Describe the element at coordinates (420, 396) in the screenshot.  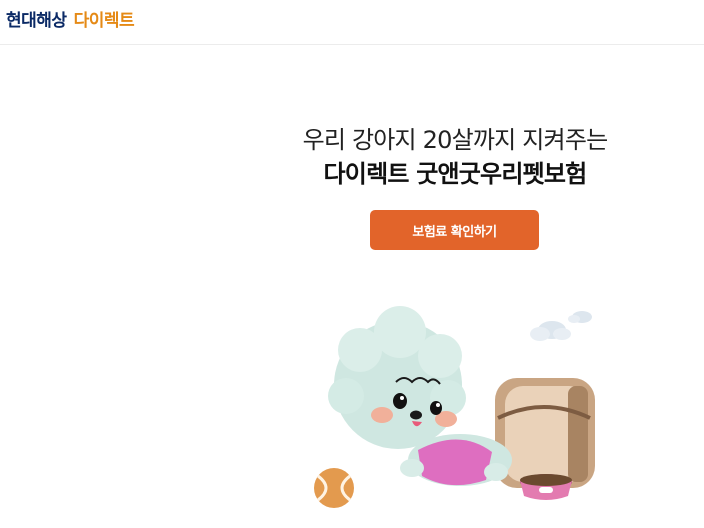
I see `puppy-character` at that location.